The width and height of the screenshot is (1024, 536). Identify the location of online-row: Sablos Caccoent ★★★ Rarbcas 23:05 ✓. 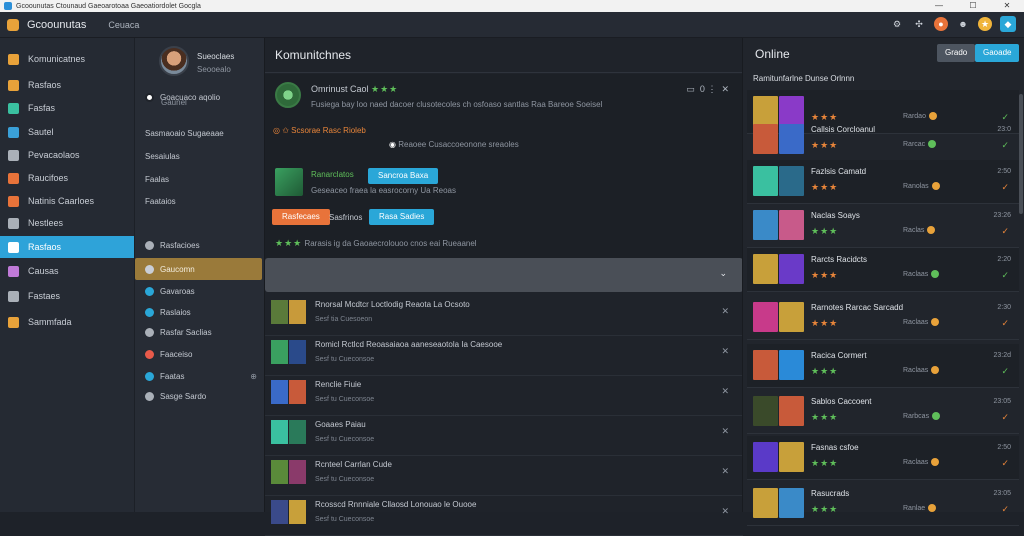
(883, 412).